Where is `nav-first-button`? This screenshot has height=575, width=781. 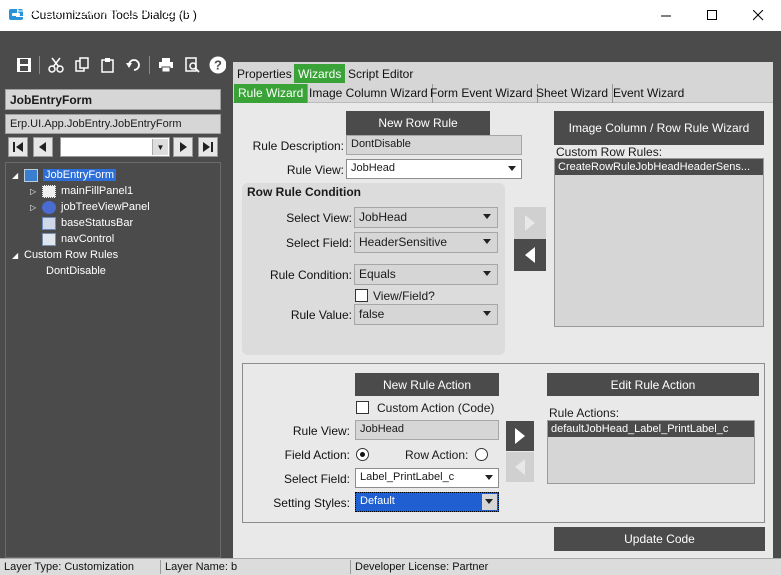 nav-first-button is located at coordinates (18, 147).